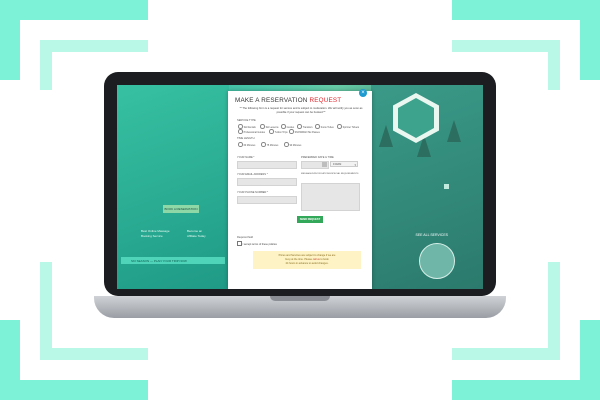 The image size is (600, 400). What do you see at coordinates (437, 261) in the screenshot?
I see `website-photo-circle` at bounding box center [437, 261].